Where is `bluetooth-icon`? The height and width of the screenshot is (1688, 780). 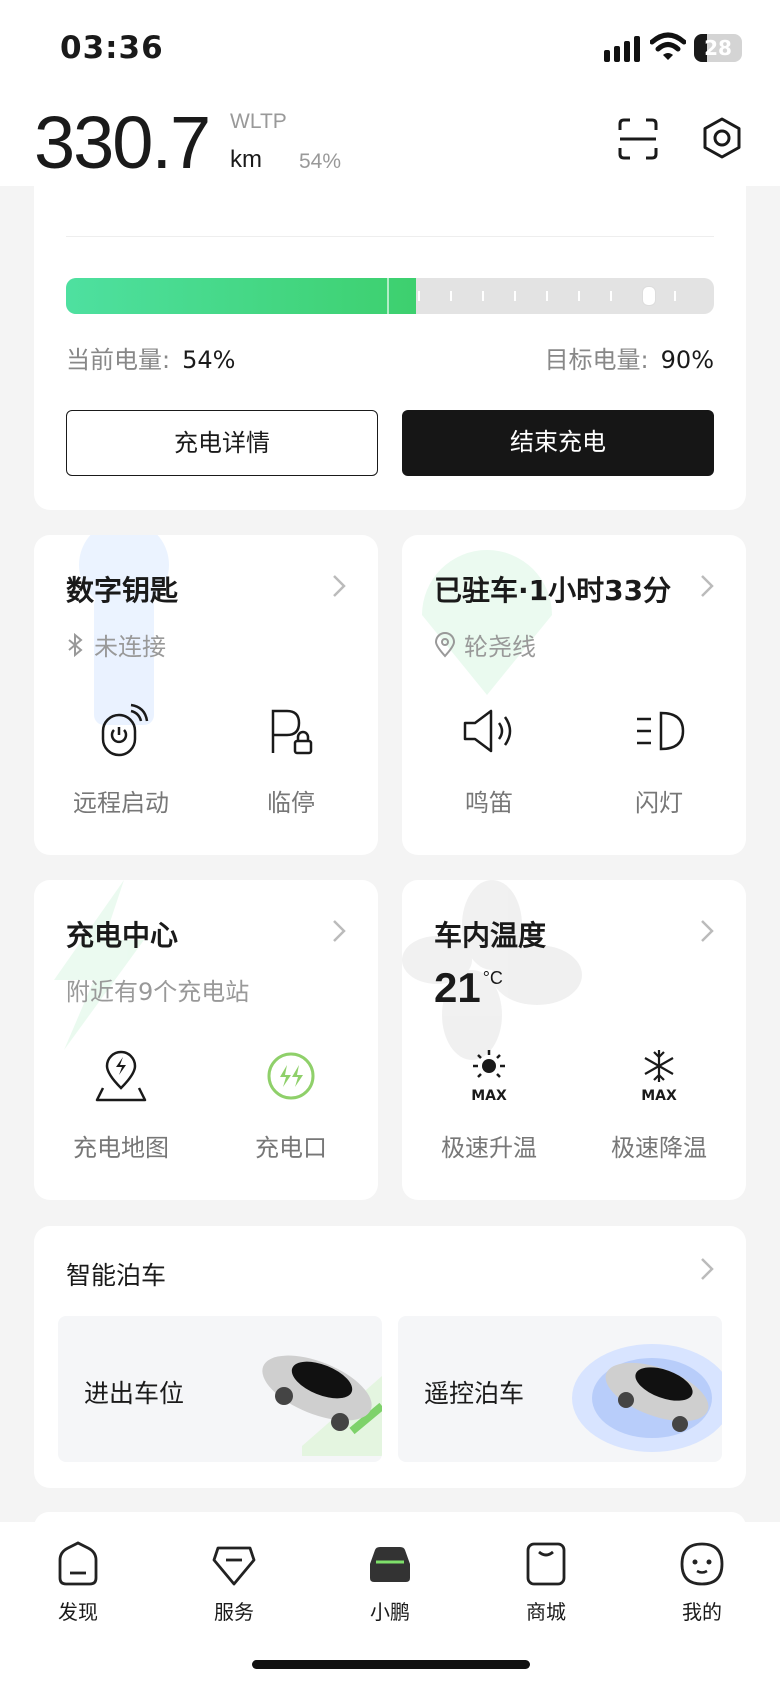
bluetooth-icon is located at coordinates (75, 644).